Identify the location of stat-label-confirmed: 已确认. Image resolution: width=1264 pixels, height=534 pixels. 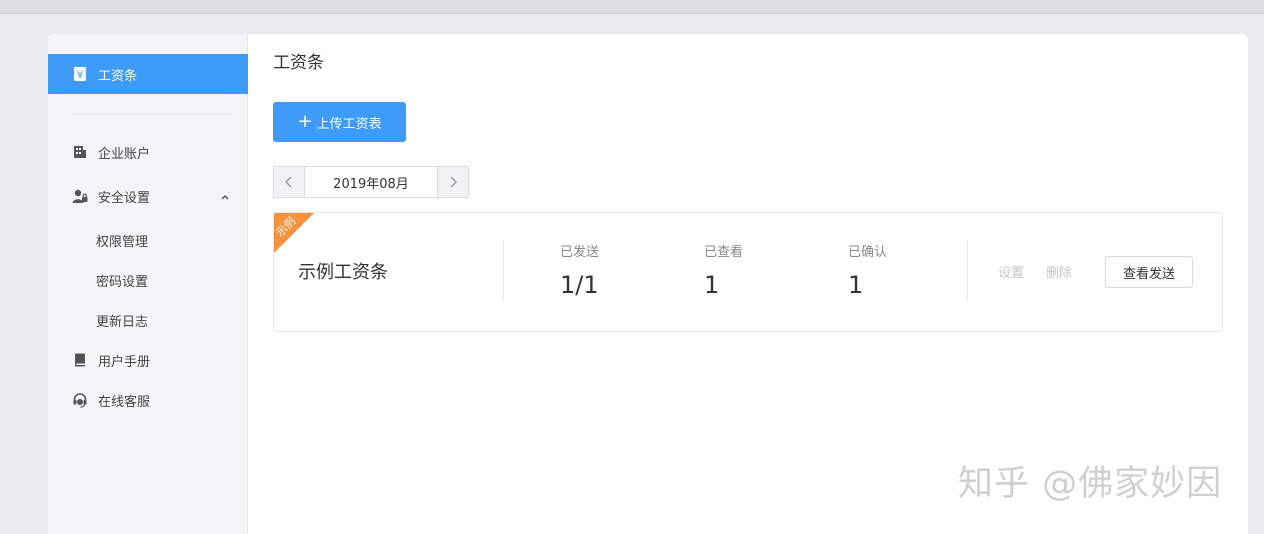
(868, 252).